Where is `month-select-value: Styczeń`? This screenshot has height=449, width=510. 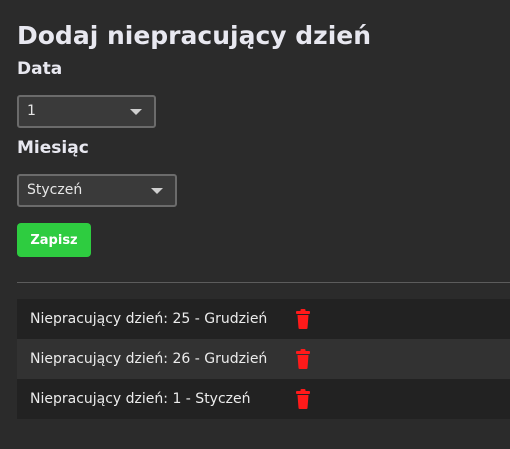
month-select-value: Styczeń is located at coordinates (55, 190).